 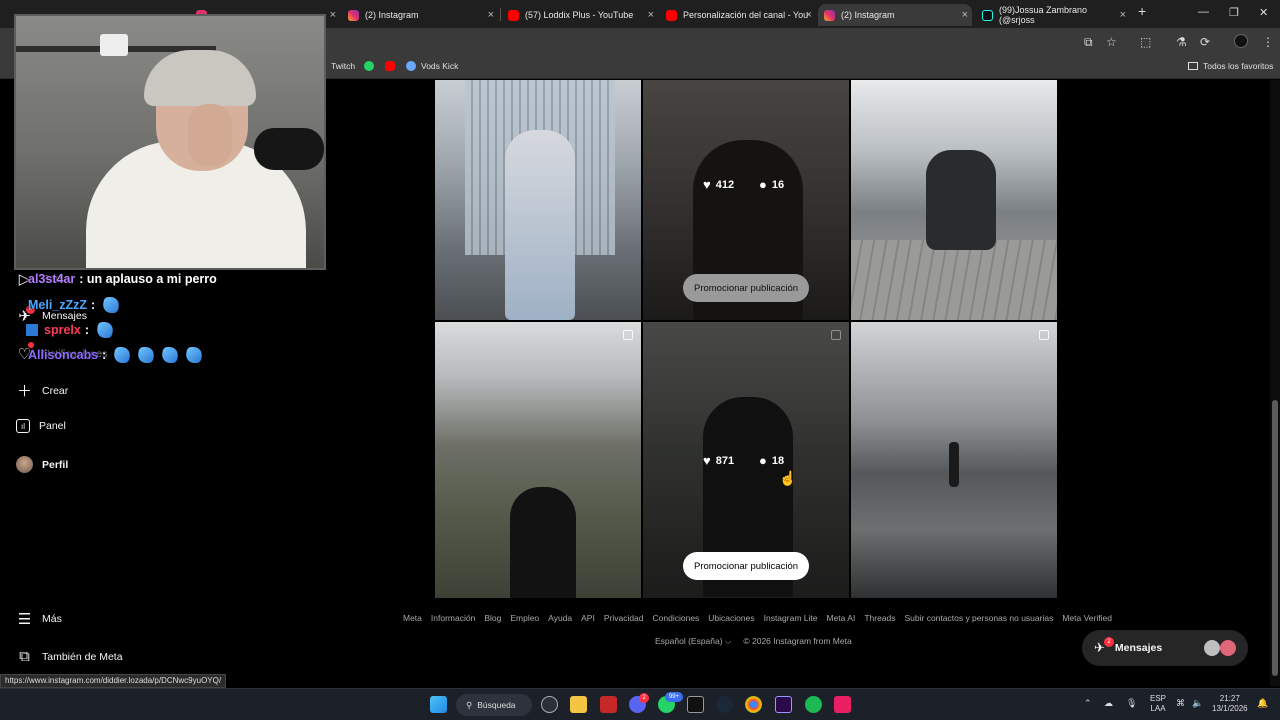 I want to click on post-thumbnail: ♥ 412 ● 16 Promocionar publicación, so click(x=746, y=200).